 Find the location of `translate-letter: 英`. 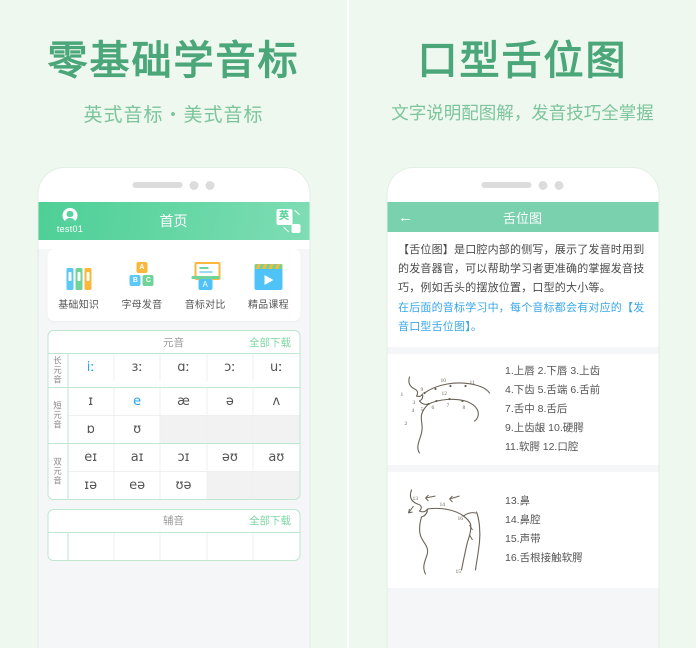

translate-letter: 英 is located at coordinates (284, 217).